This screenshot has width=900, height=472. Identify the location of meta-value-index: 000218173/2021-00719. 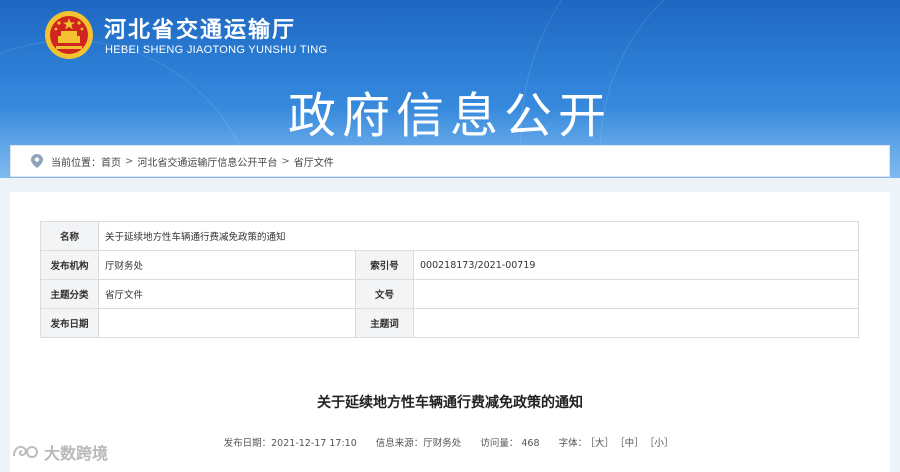
(636, 265).